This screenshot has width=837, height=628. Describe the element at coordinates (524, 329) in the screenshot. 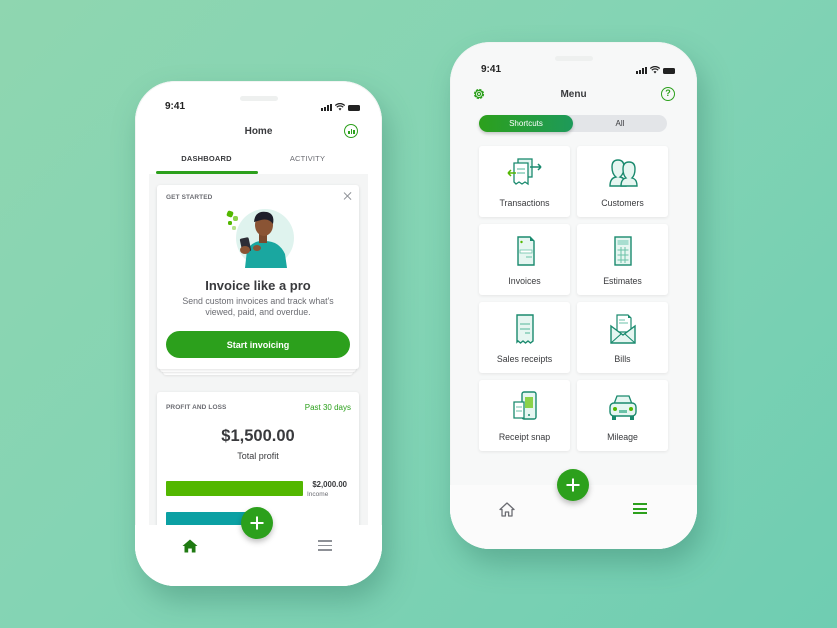

I see `receipt-icon` at that location.